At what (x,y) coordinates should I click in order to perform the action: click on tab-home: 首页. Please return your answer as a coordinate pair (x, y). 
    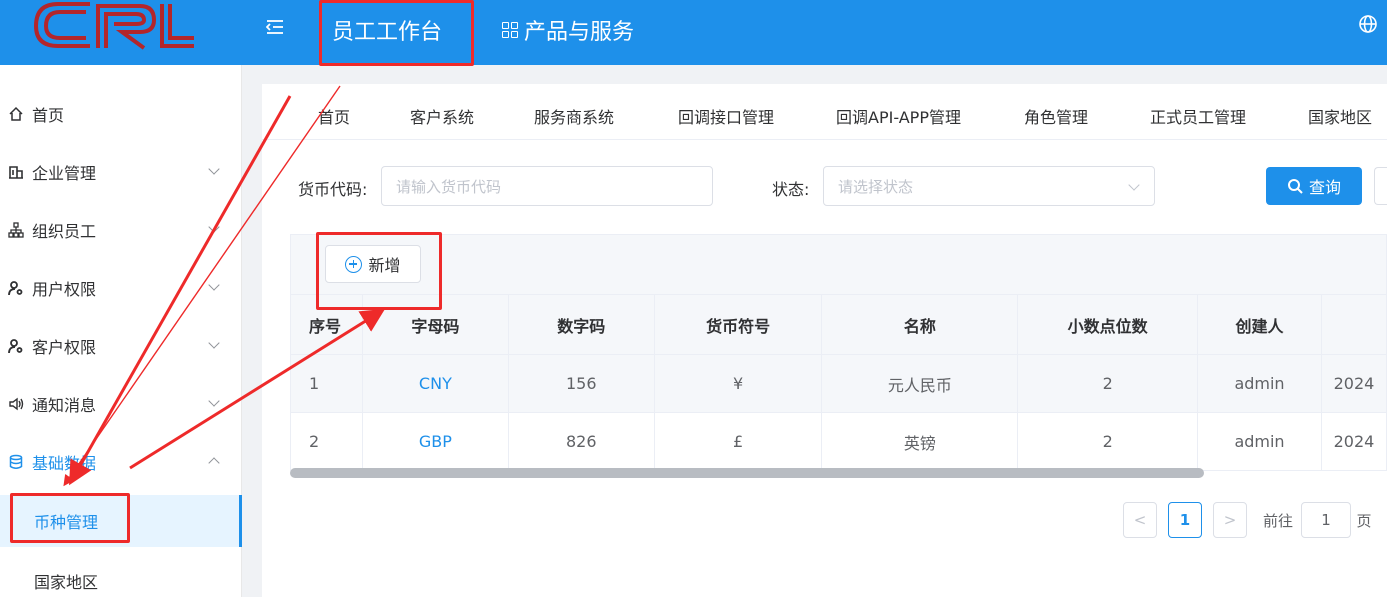
    Looking at the image, I should click on (334, 116).